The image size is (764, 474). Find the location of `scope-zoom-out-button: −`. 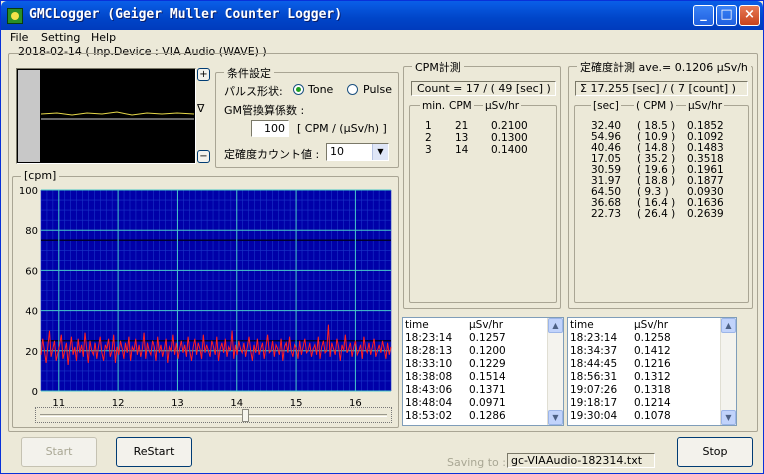

scope-zoom-out-button: − is located at coordinates (203, 156).